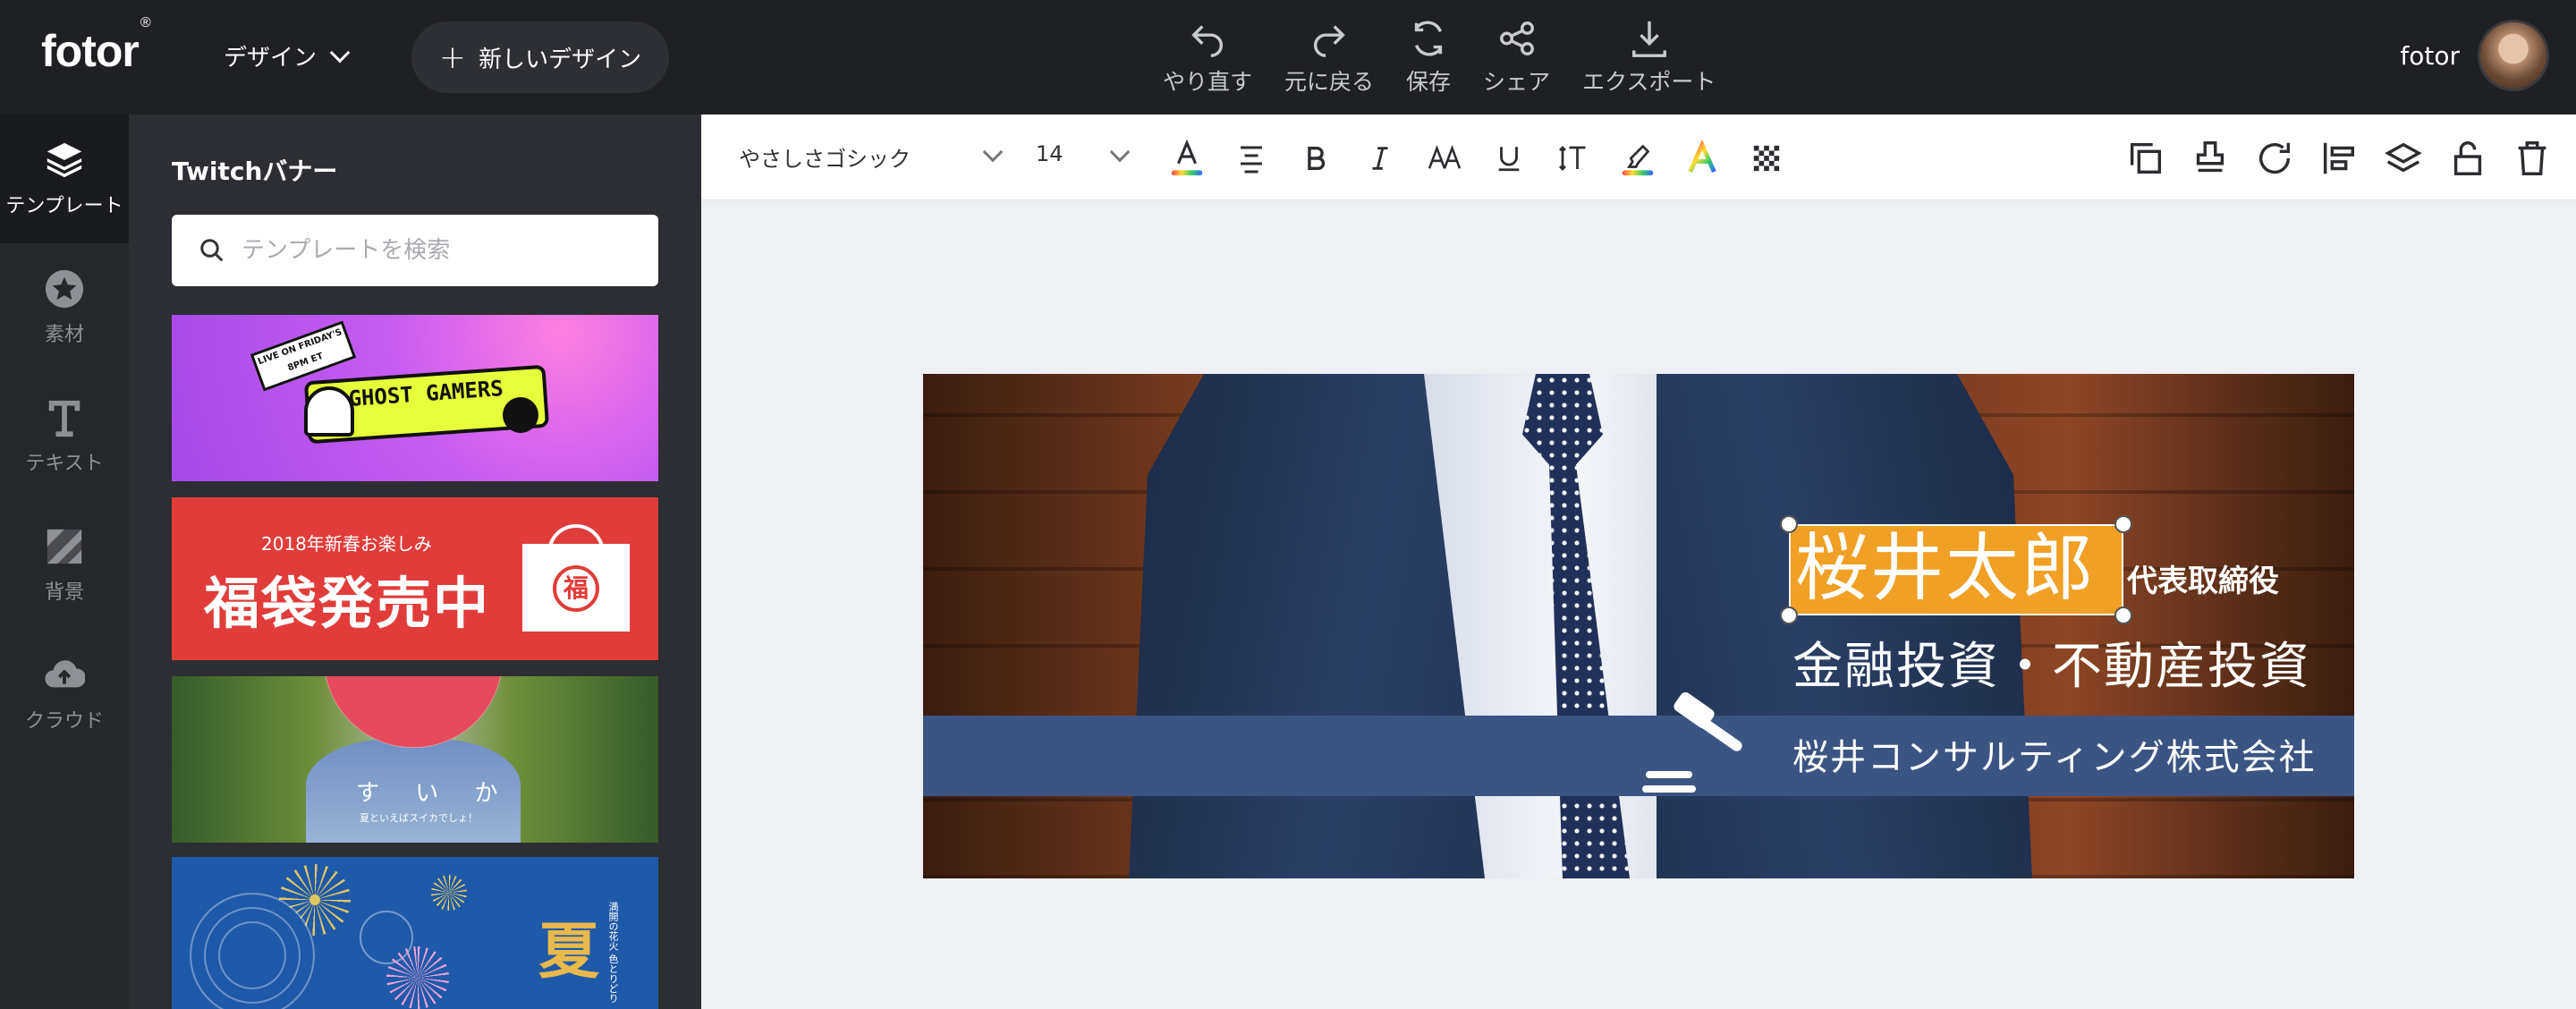 The width and height of the screenshot is (2576, 1009). I want to click on sidebar-item-label: クラウド, so click(64, 721).